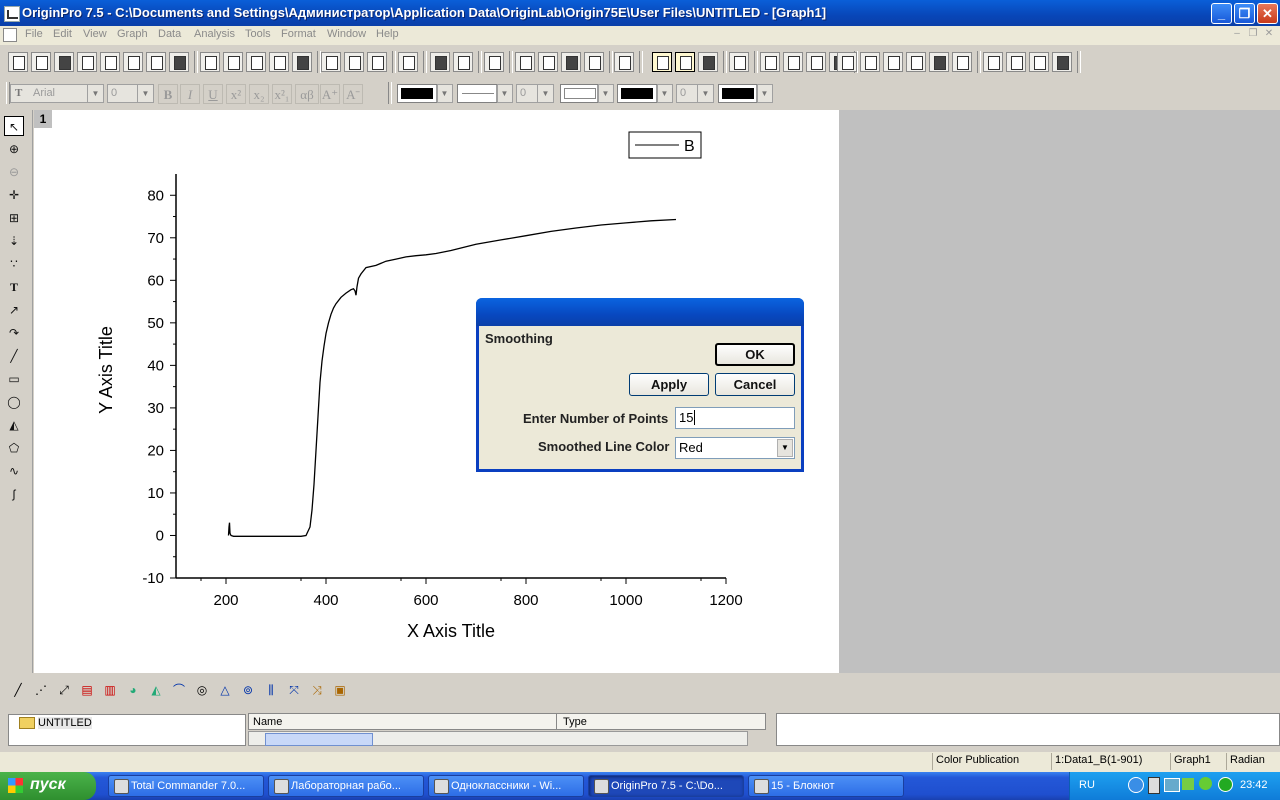 This screenshot has width=1280, height=800. Describe the element at coordinates (14, 126) in the screenshot. I see `pointer-tool: ↖` at that location.